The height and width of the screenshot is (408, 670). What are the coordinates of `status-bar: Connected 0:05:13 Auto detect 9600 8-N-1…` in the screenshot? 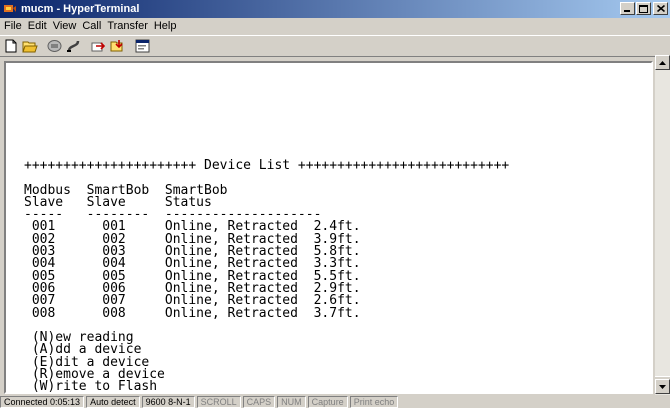 It's located at (335, 402).